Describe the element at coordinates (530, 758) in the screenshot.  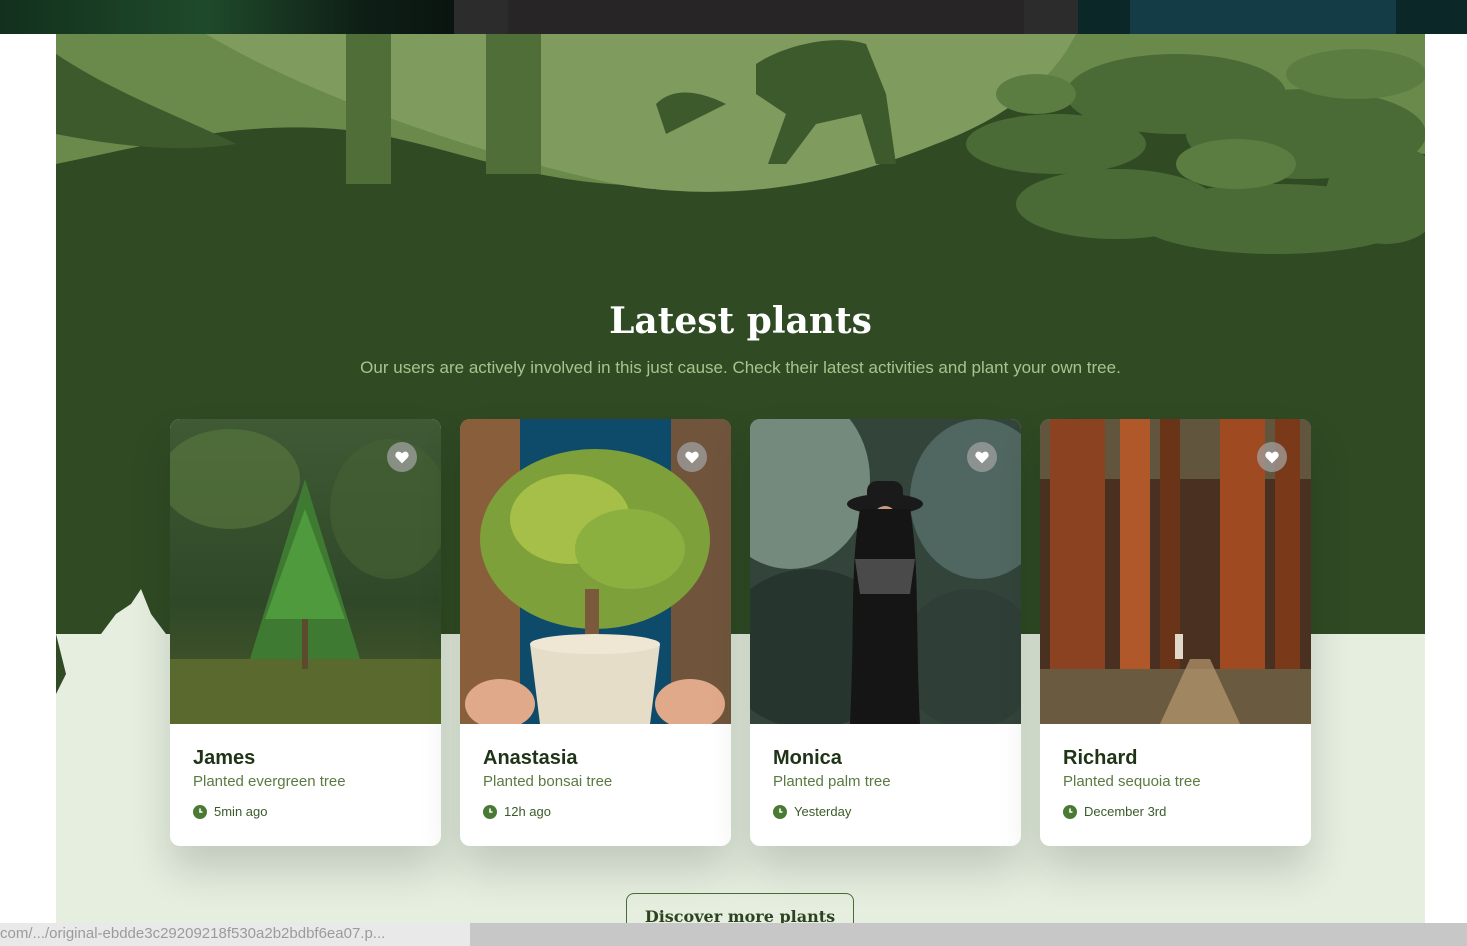
I see `card-name: Anastasia` at that location.